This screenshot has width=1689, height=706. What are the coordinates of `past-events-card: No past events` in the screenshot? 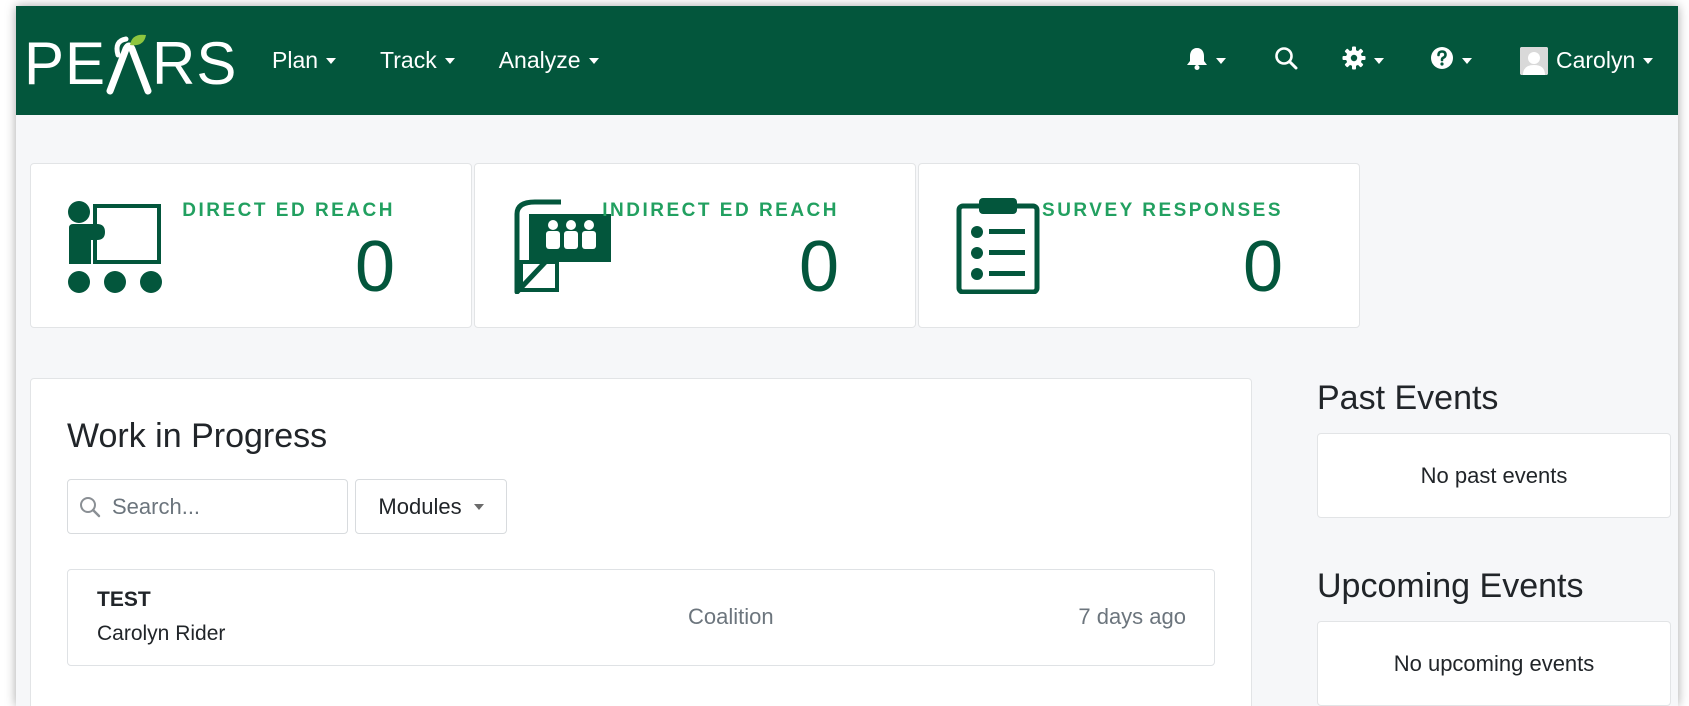 It's located at (1494, 475).